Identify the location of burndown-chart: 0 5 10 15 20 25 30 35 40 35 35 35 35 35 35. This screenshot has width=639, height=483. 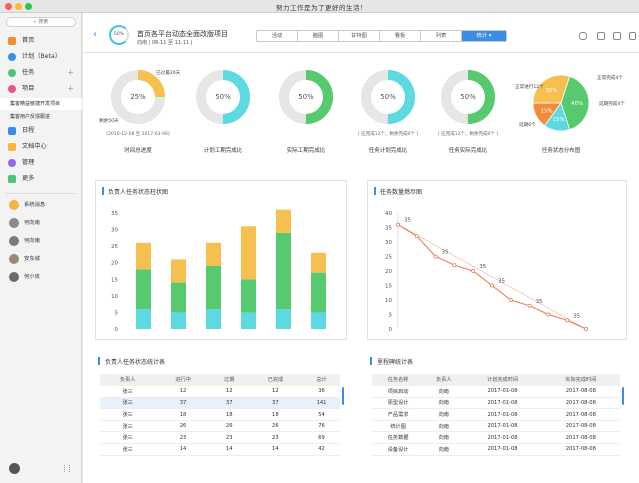
(486, 272).